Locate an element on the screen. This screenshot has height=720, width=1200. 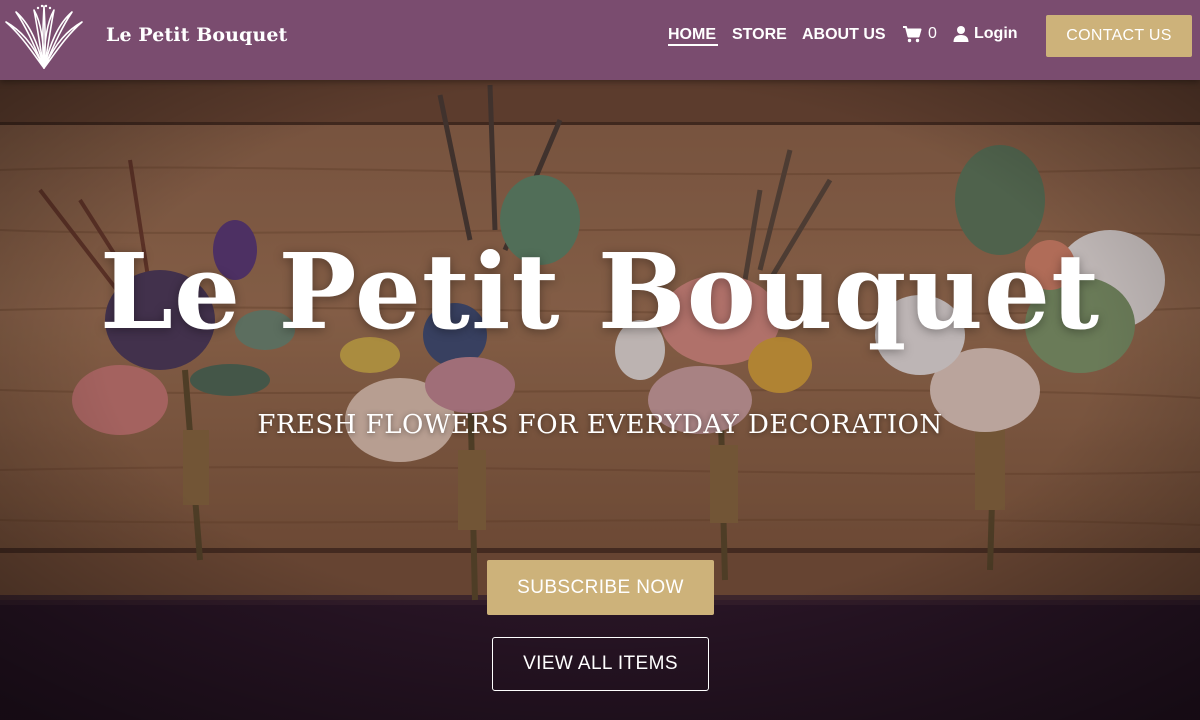
nav-store-link: STORE is located at coordinates (759, 35).